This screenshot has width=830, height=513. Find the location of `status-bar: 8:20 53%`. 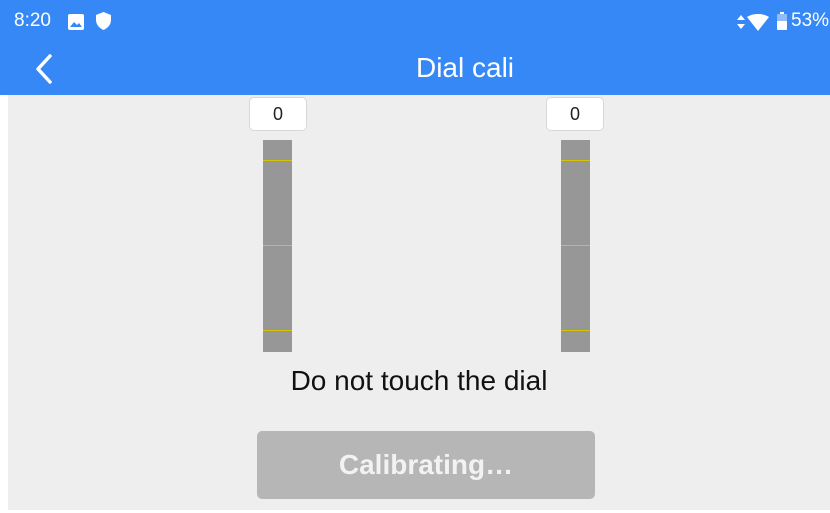

status-bar: 8:20 53% is located at coordinates (415, 21).